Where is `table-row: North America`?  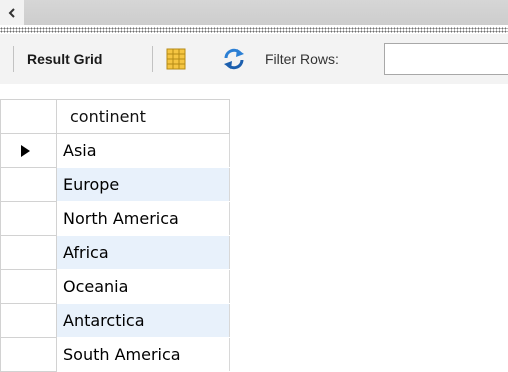
table-row: North America is located at coordinates (115, 218).